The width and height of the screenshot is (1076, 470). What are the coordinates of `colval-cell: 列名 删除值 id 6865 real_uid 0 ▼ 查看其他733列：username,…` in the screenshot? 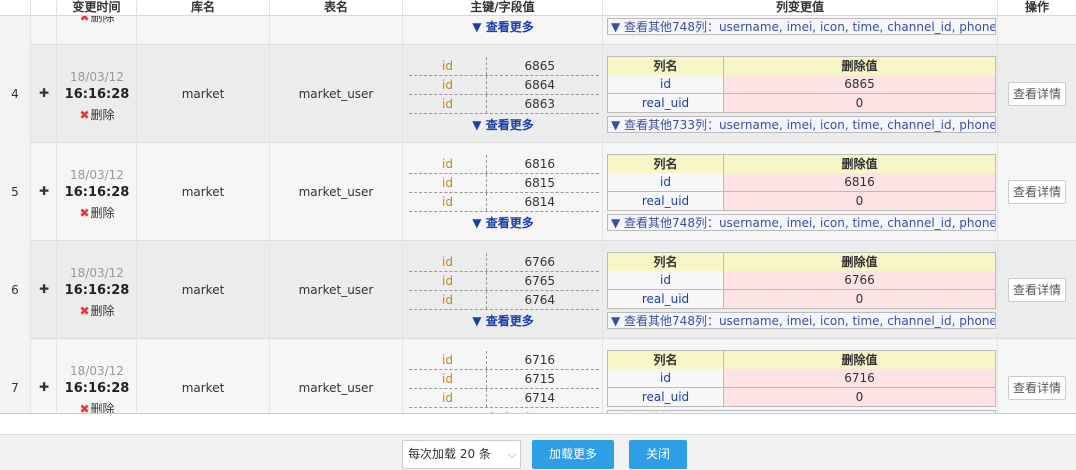 It's located at (800, 94).